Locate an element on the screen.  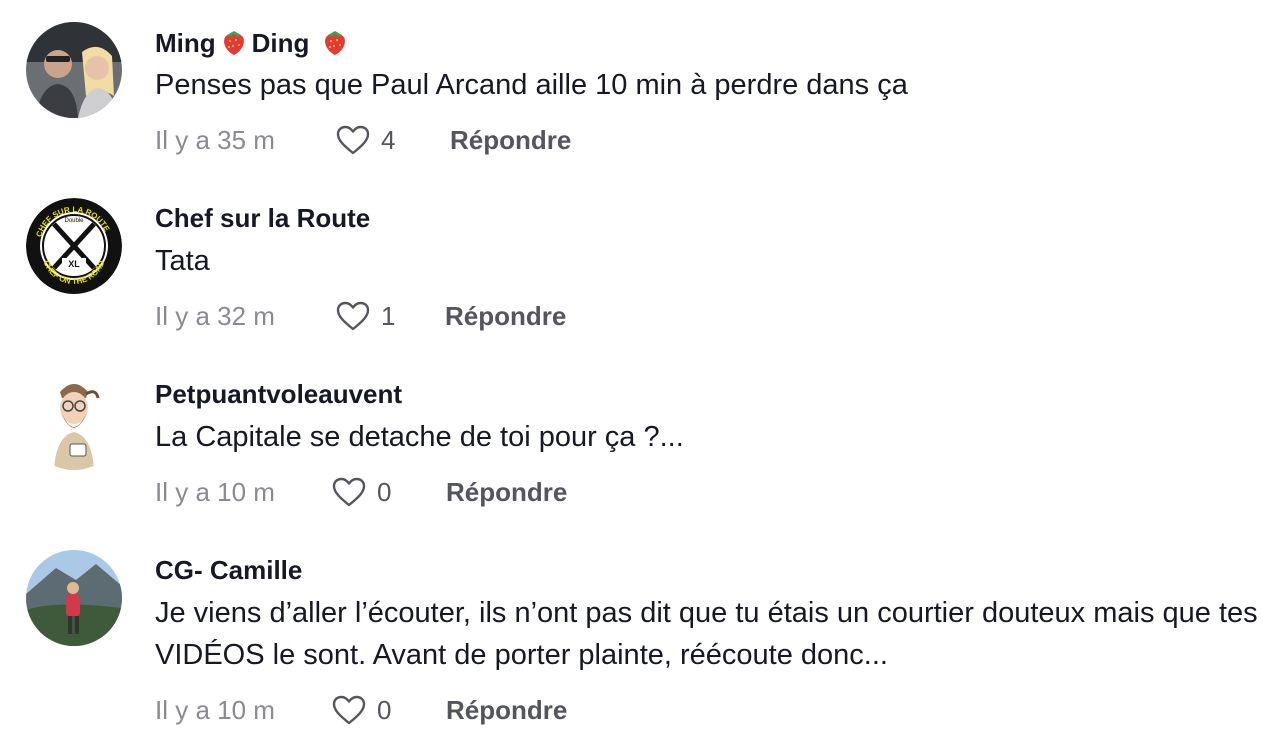
comment-text: Tata is located at coordinates (182, 261).